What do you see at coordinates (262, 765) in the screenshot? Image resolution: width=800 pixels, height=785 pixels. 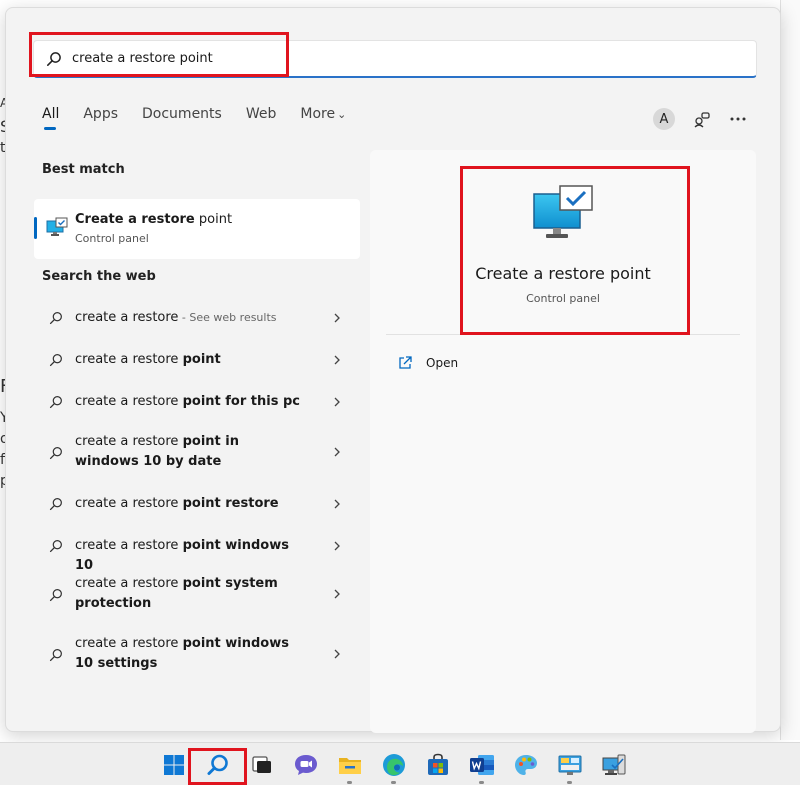 I see `task-view-icon` at bounding box center [262, 765].